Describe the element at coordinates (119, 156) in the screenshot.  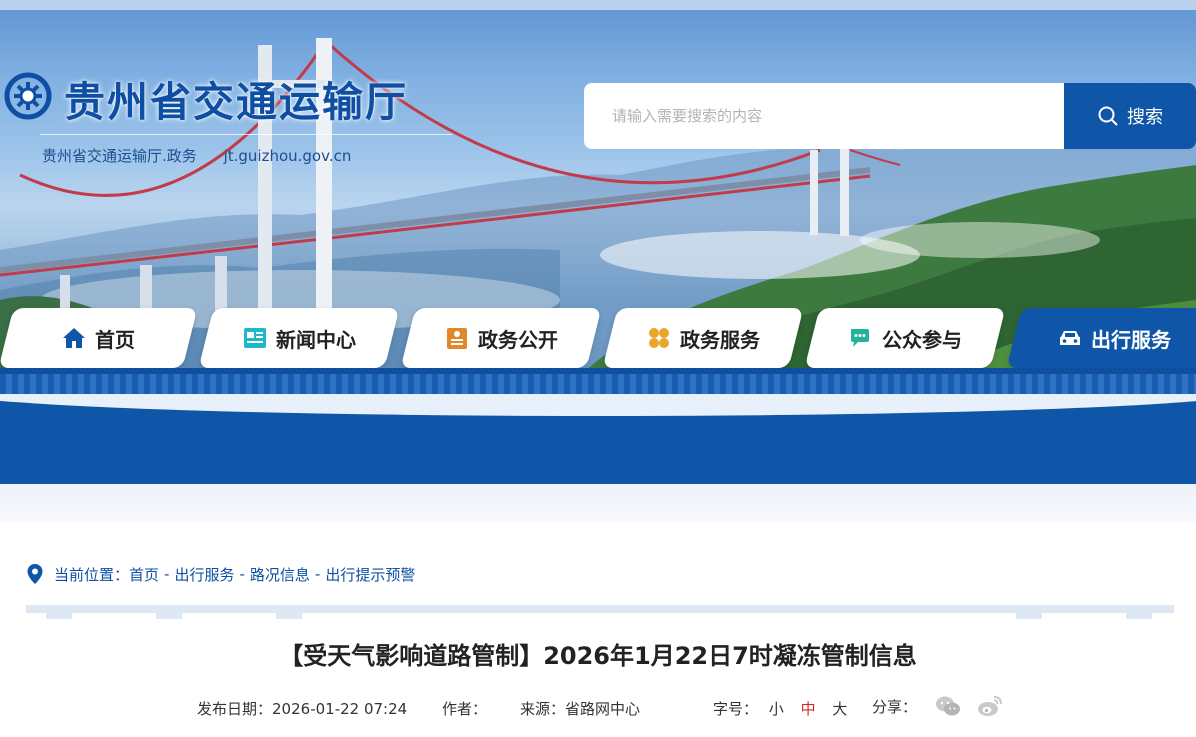
I see `site-sub-name: 贵州省交通运输厅.政务` at that location.